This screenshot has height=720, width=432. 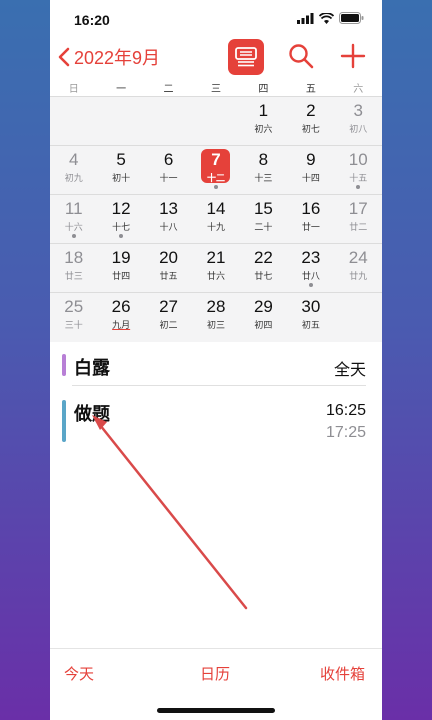 What do you see at coordinates (215, 673) in the screenshot?
I see `tab-calendars: 日历` at bounding box center [215, 673].